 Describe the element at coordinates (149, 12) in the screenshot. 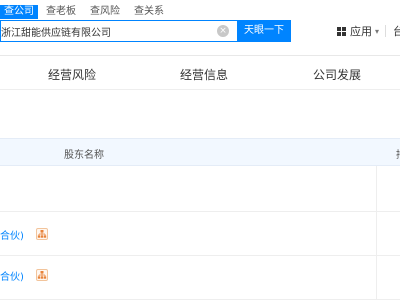

I see `search-tab-relation: 查关系` at that location.